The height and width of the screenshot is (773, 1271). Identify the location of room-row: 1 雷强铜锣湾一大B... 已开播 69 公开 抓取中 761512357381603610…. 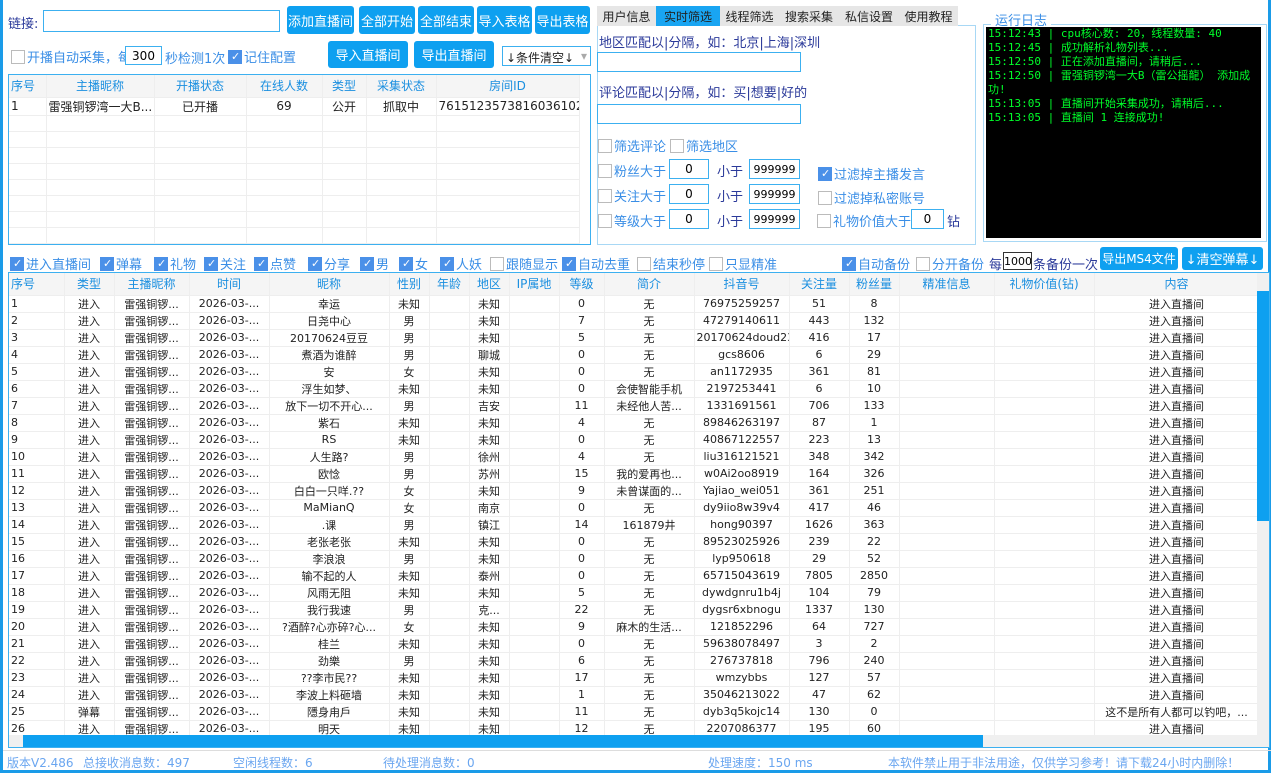
(294, 106).